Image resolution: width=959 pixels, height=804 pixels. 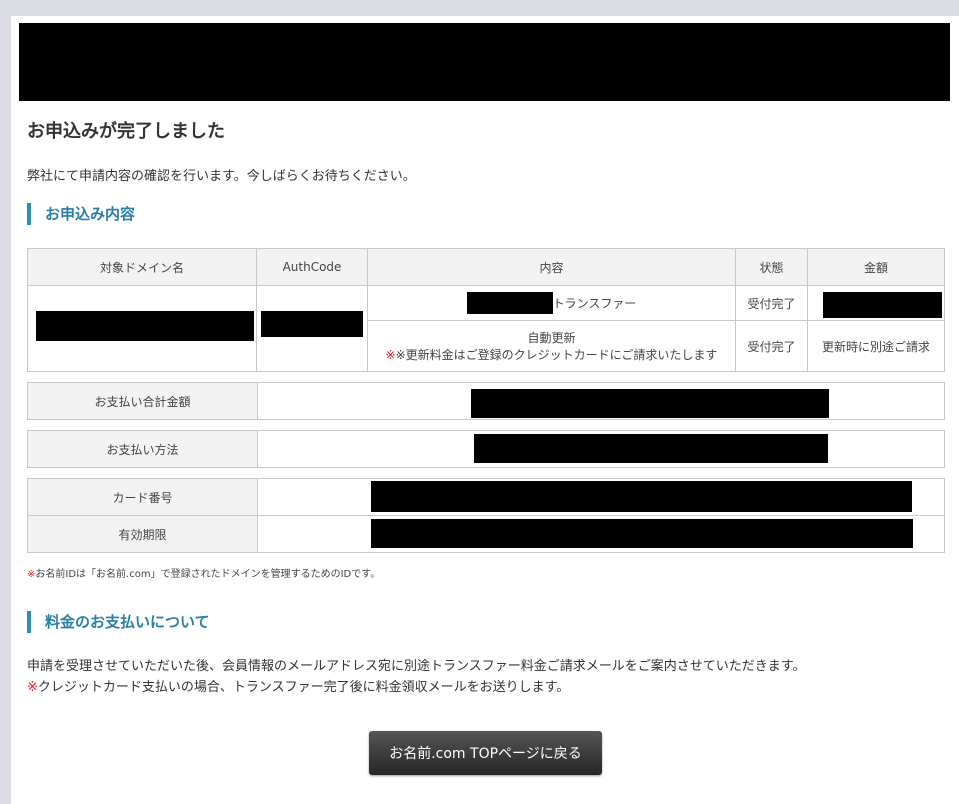 I want to click on domain-cell, so click(x=142, y=328).